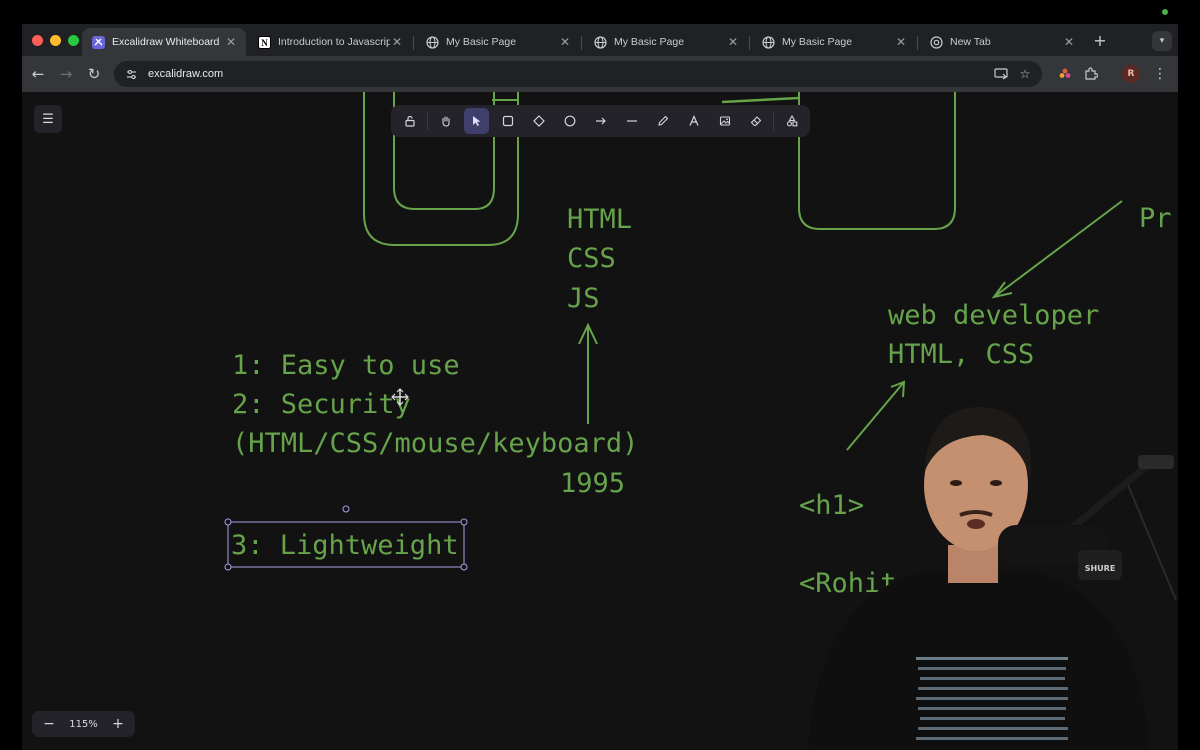 Image resolution: width=1200 pixels, height=750 pixels. What do you see at coordinates (1155, 218) in the screenshot?
I see `canvas-text-pr: Pr` at bounding box center [1155, 218].